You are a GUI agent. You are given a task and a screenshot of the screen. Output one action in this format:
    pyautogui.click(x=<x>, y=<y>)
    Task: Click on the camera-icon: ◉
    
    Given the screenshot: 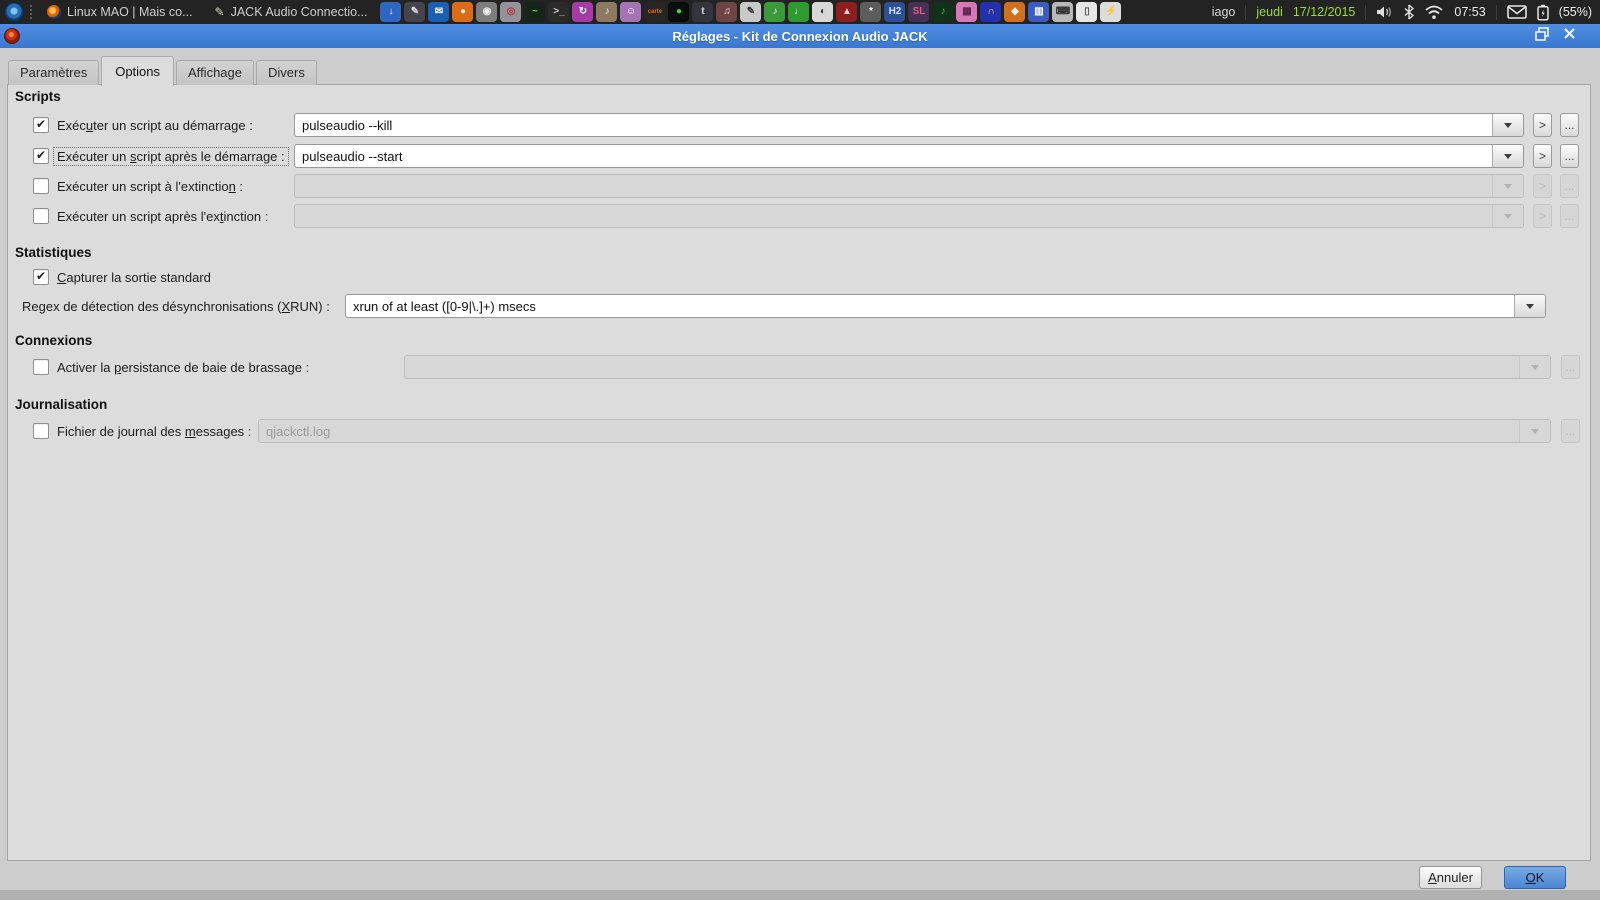 What is the action you would take?
    pyautogui.click(x=487, y=12)
    